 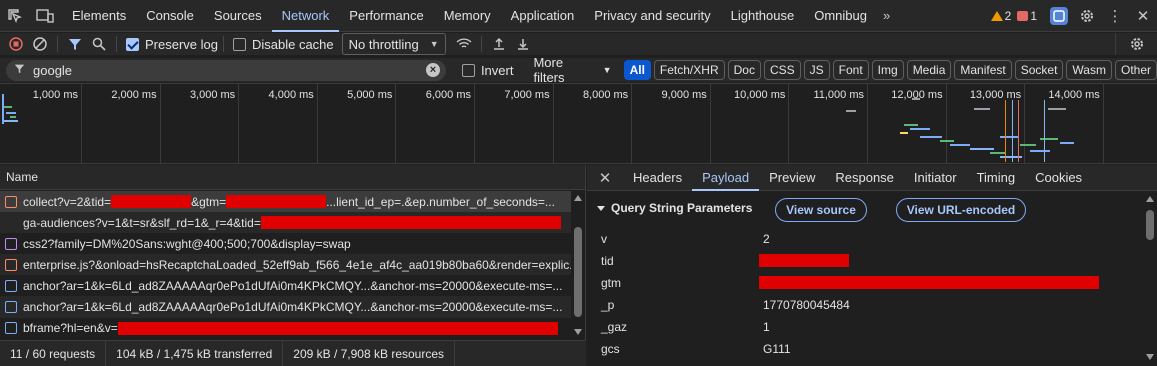 What do you see at coordinates (170, 16) in the screenshot?
I see `tab-console: Console` at bounding box center [170, 16].